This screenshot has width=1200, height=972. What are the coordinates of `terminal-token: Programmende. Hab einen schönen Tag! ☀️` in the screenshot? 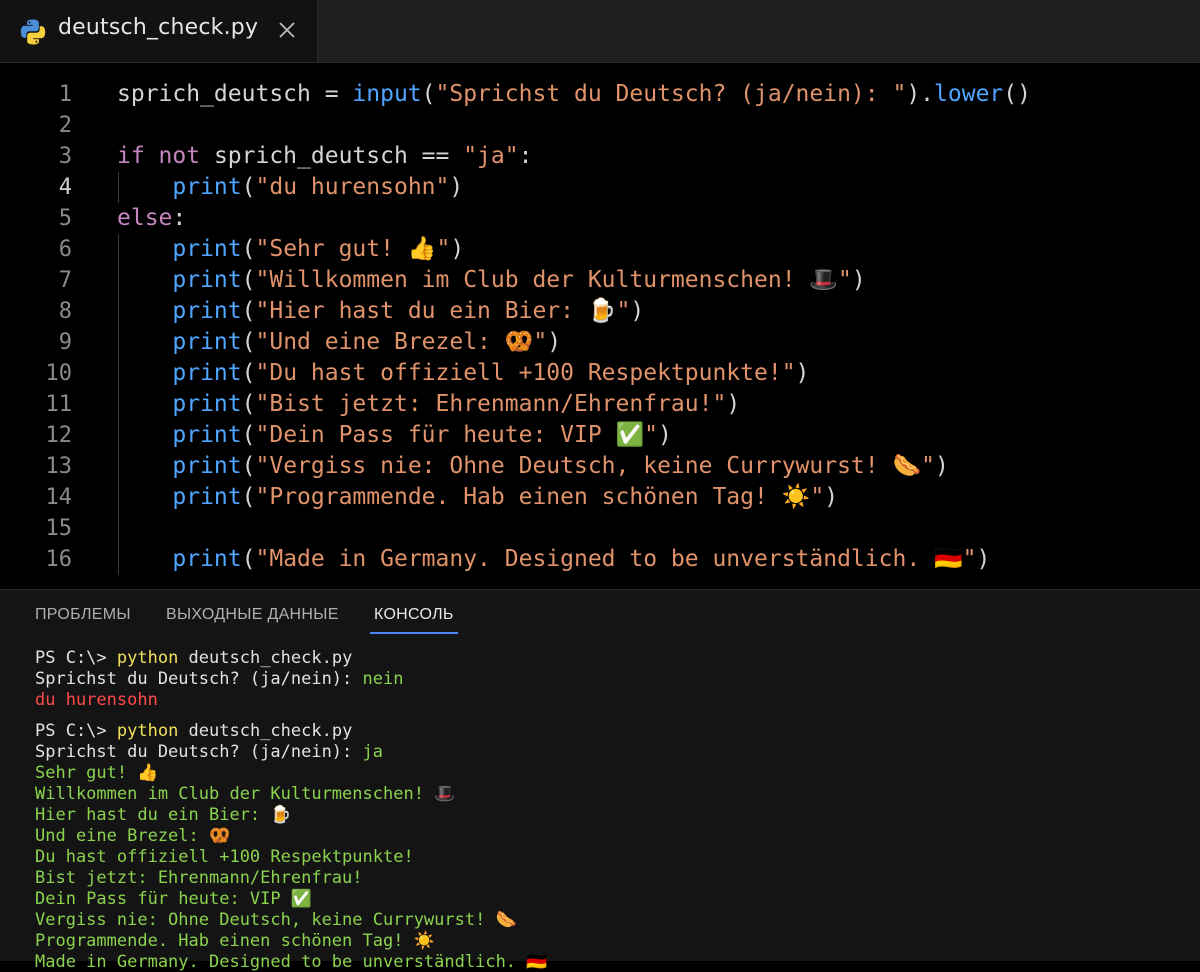 It's located at (235, 941).